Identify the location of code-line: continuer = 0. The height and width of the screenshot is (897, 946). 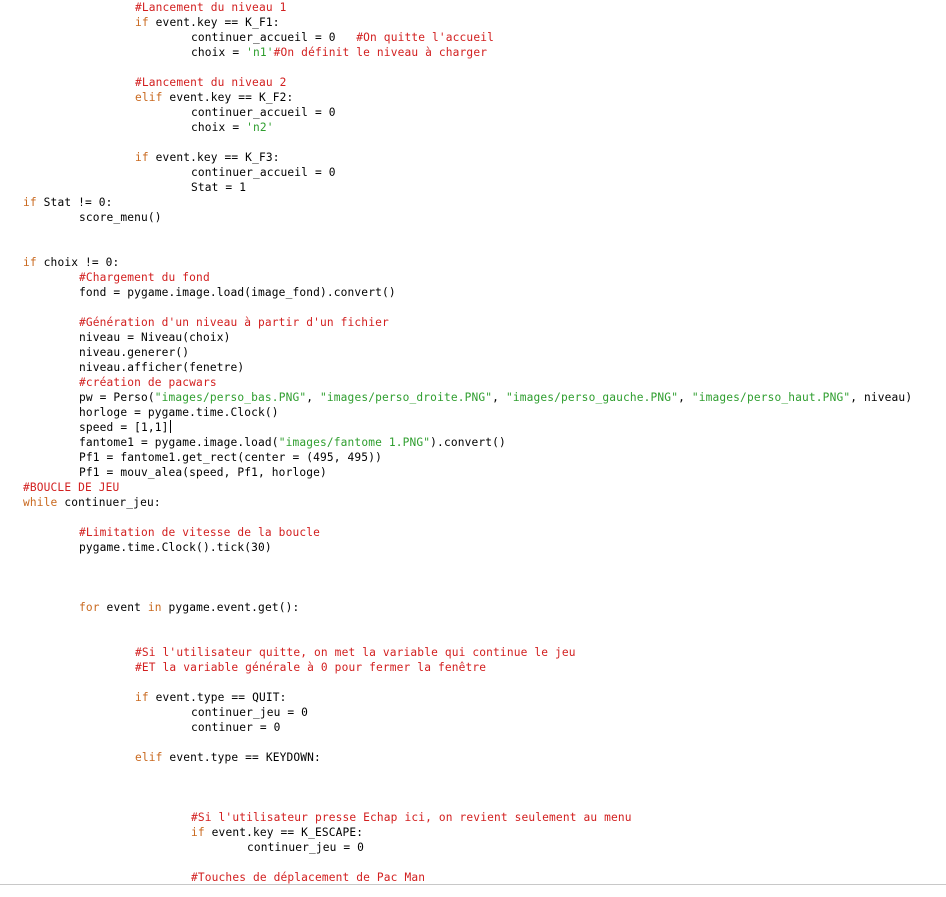
(467, 727).